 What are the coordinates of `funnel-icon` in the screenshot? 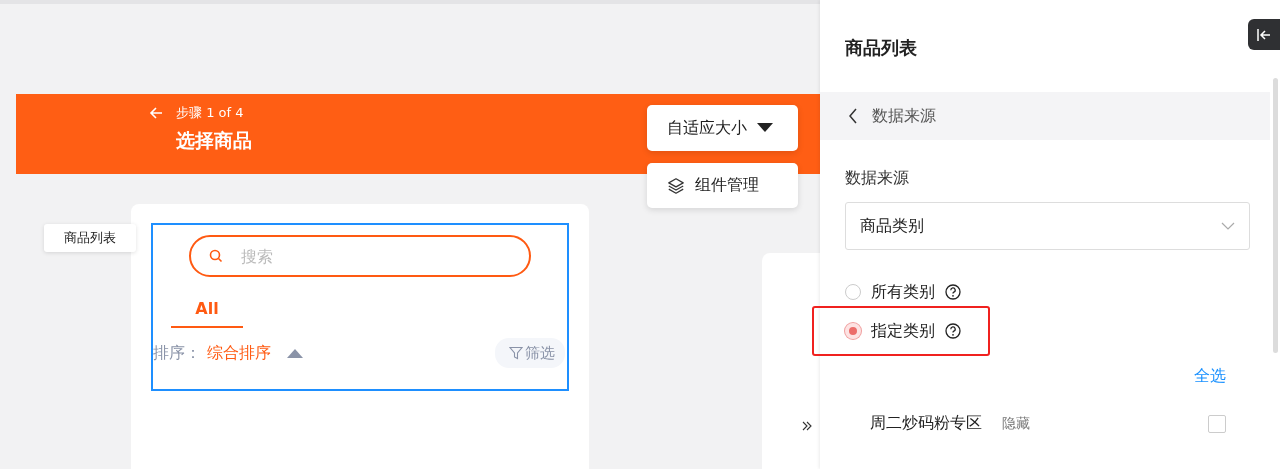 It's located at (516, 353).